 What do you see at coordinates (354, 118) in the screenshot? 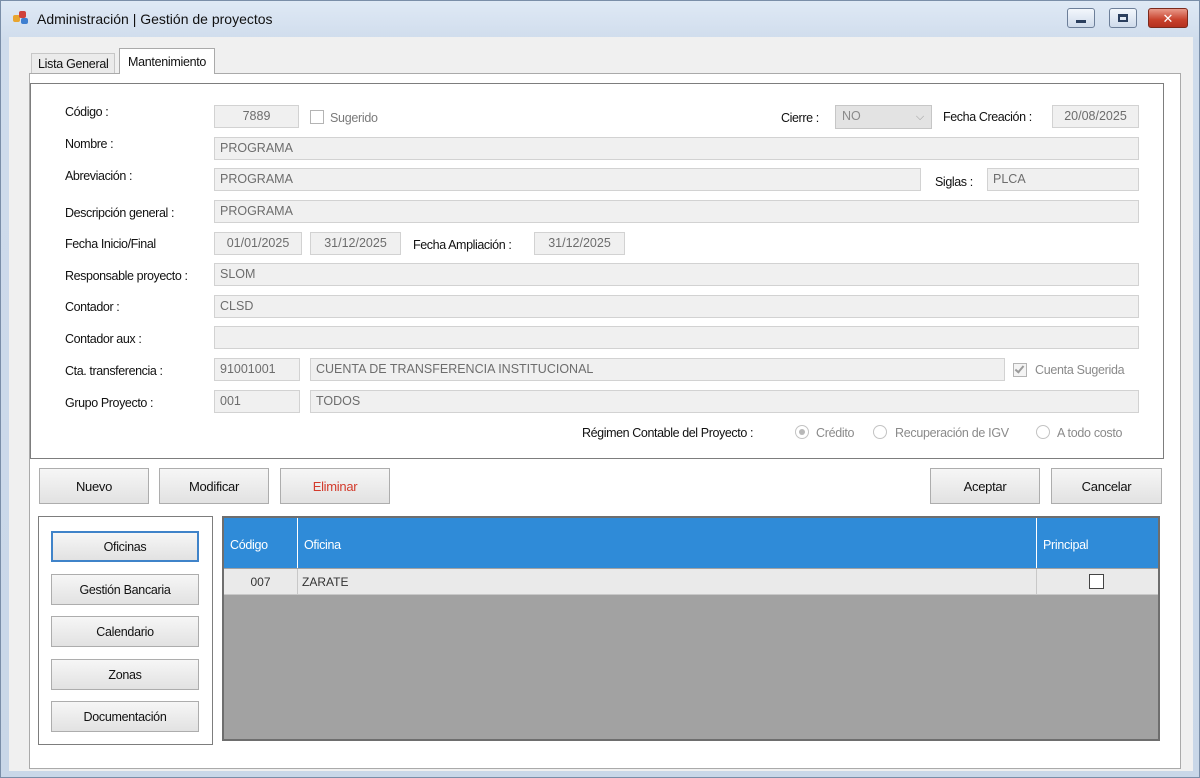
I see `sugerido-label: Sugerido` at bounding box center [354, 118].